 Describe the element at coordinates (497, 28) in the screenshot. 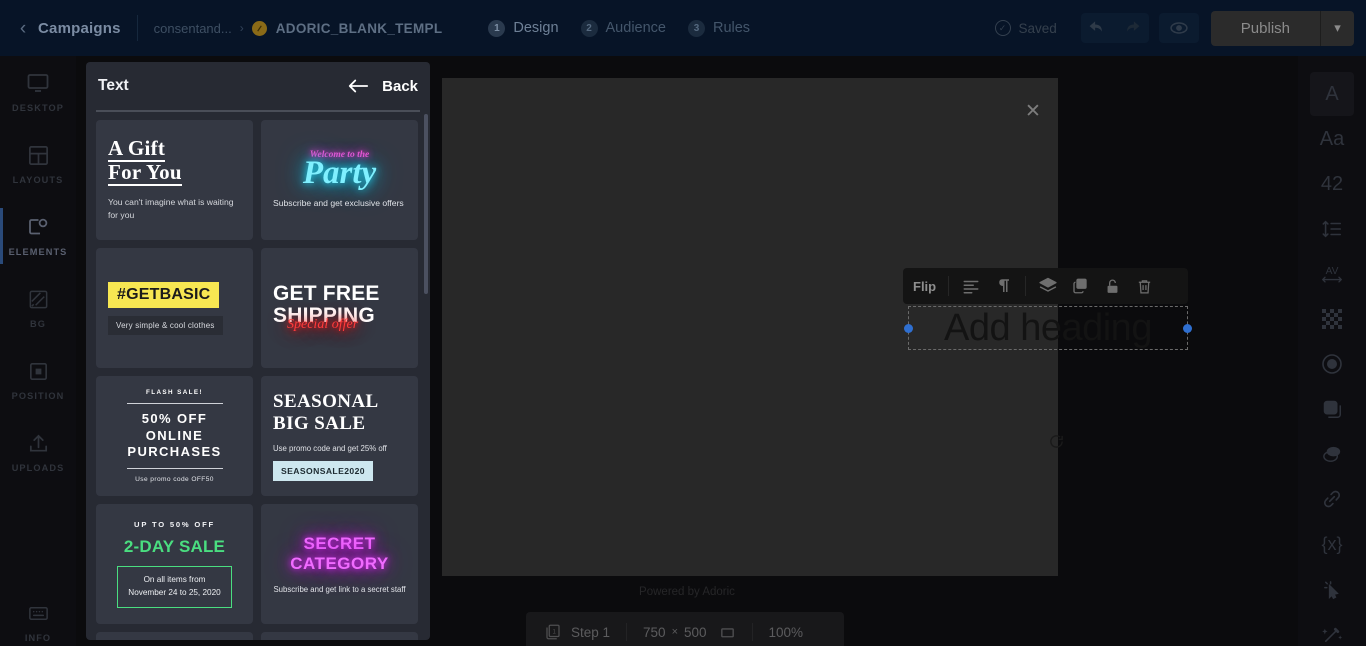

I see `step-design-number: 1` at that location.